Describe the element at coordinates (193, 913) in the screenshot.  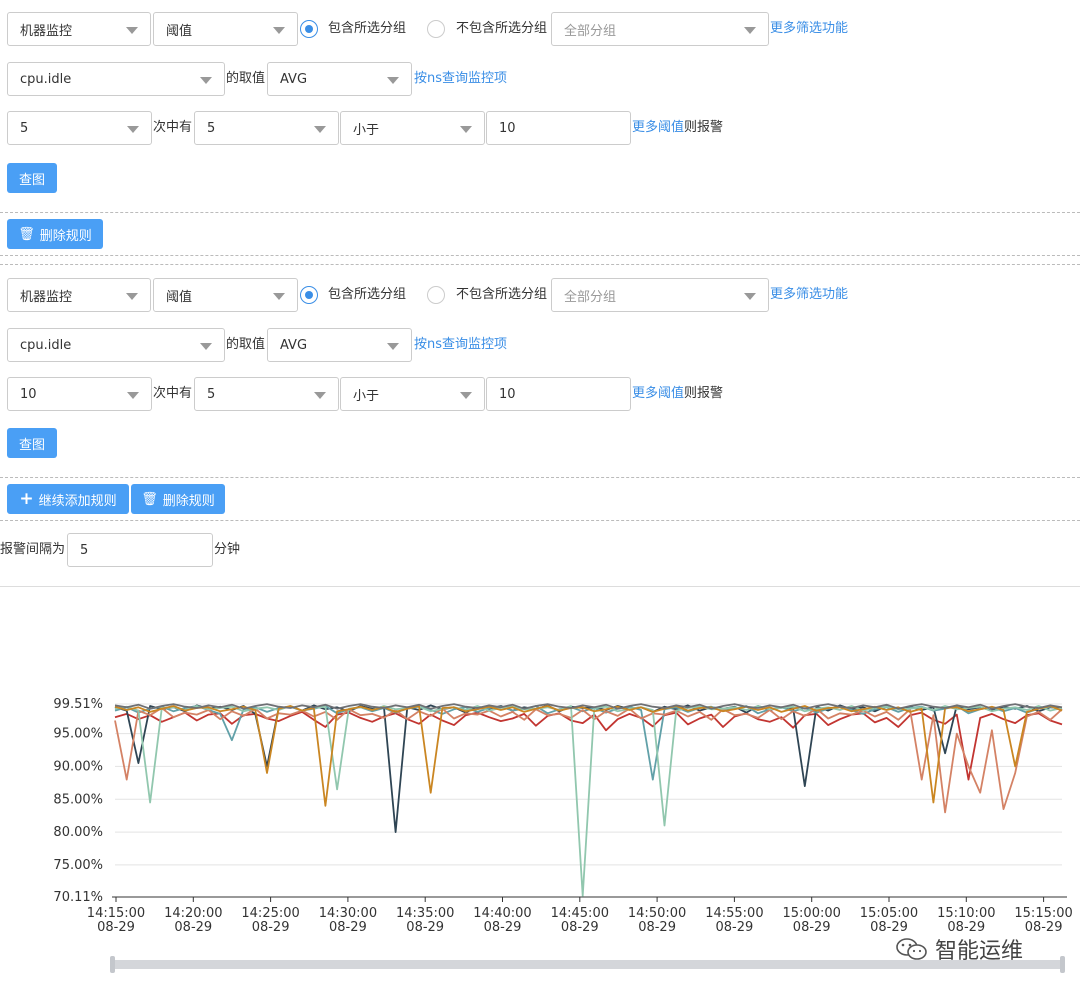
I see `x-tick-label: 14:20:00` at that location.